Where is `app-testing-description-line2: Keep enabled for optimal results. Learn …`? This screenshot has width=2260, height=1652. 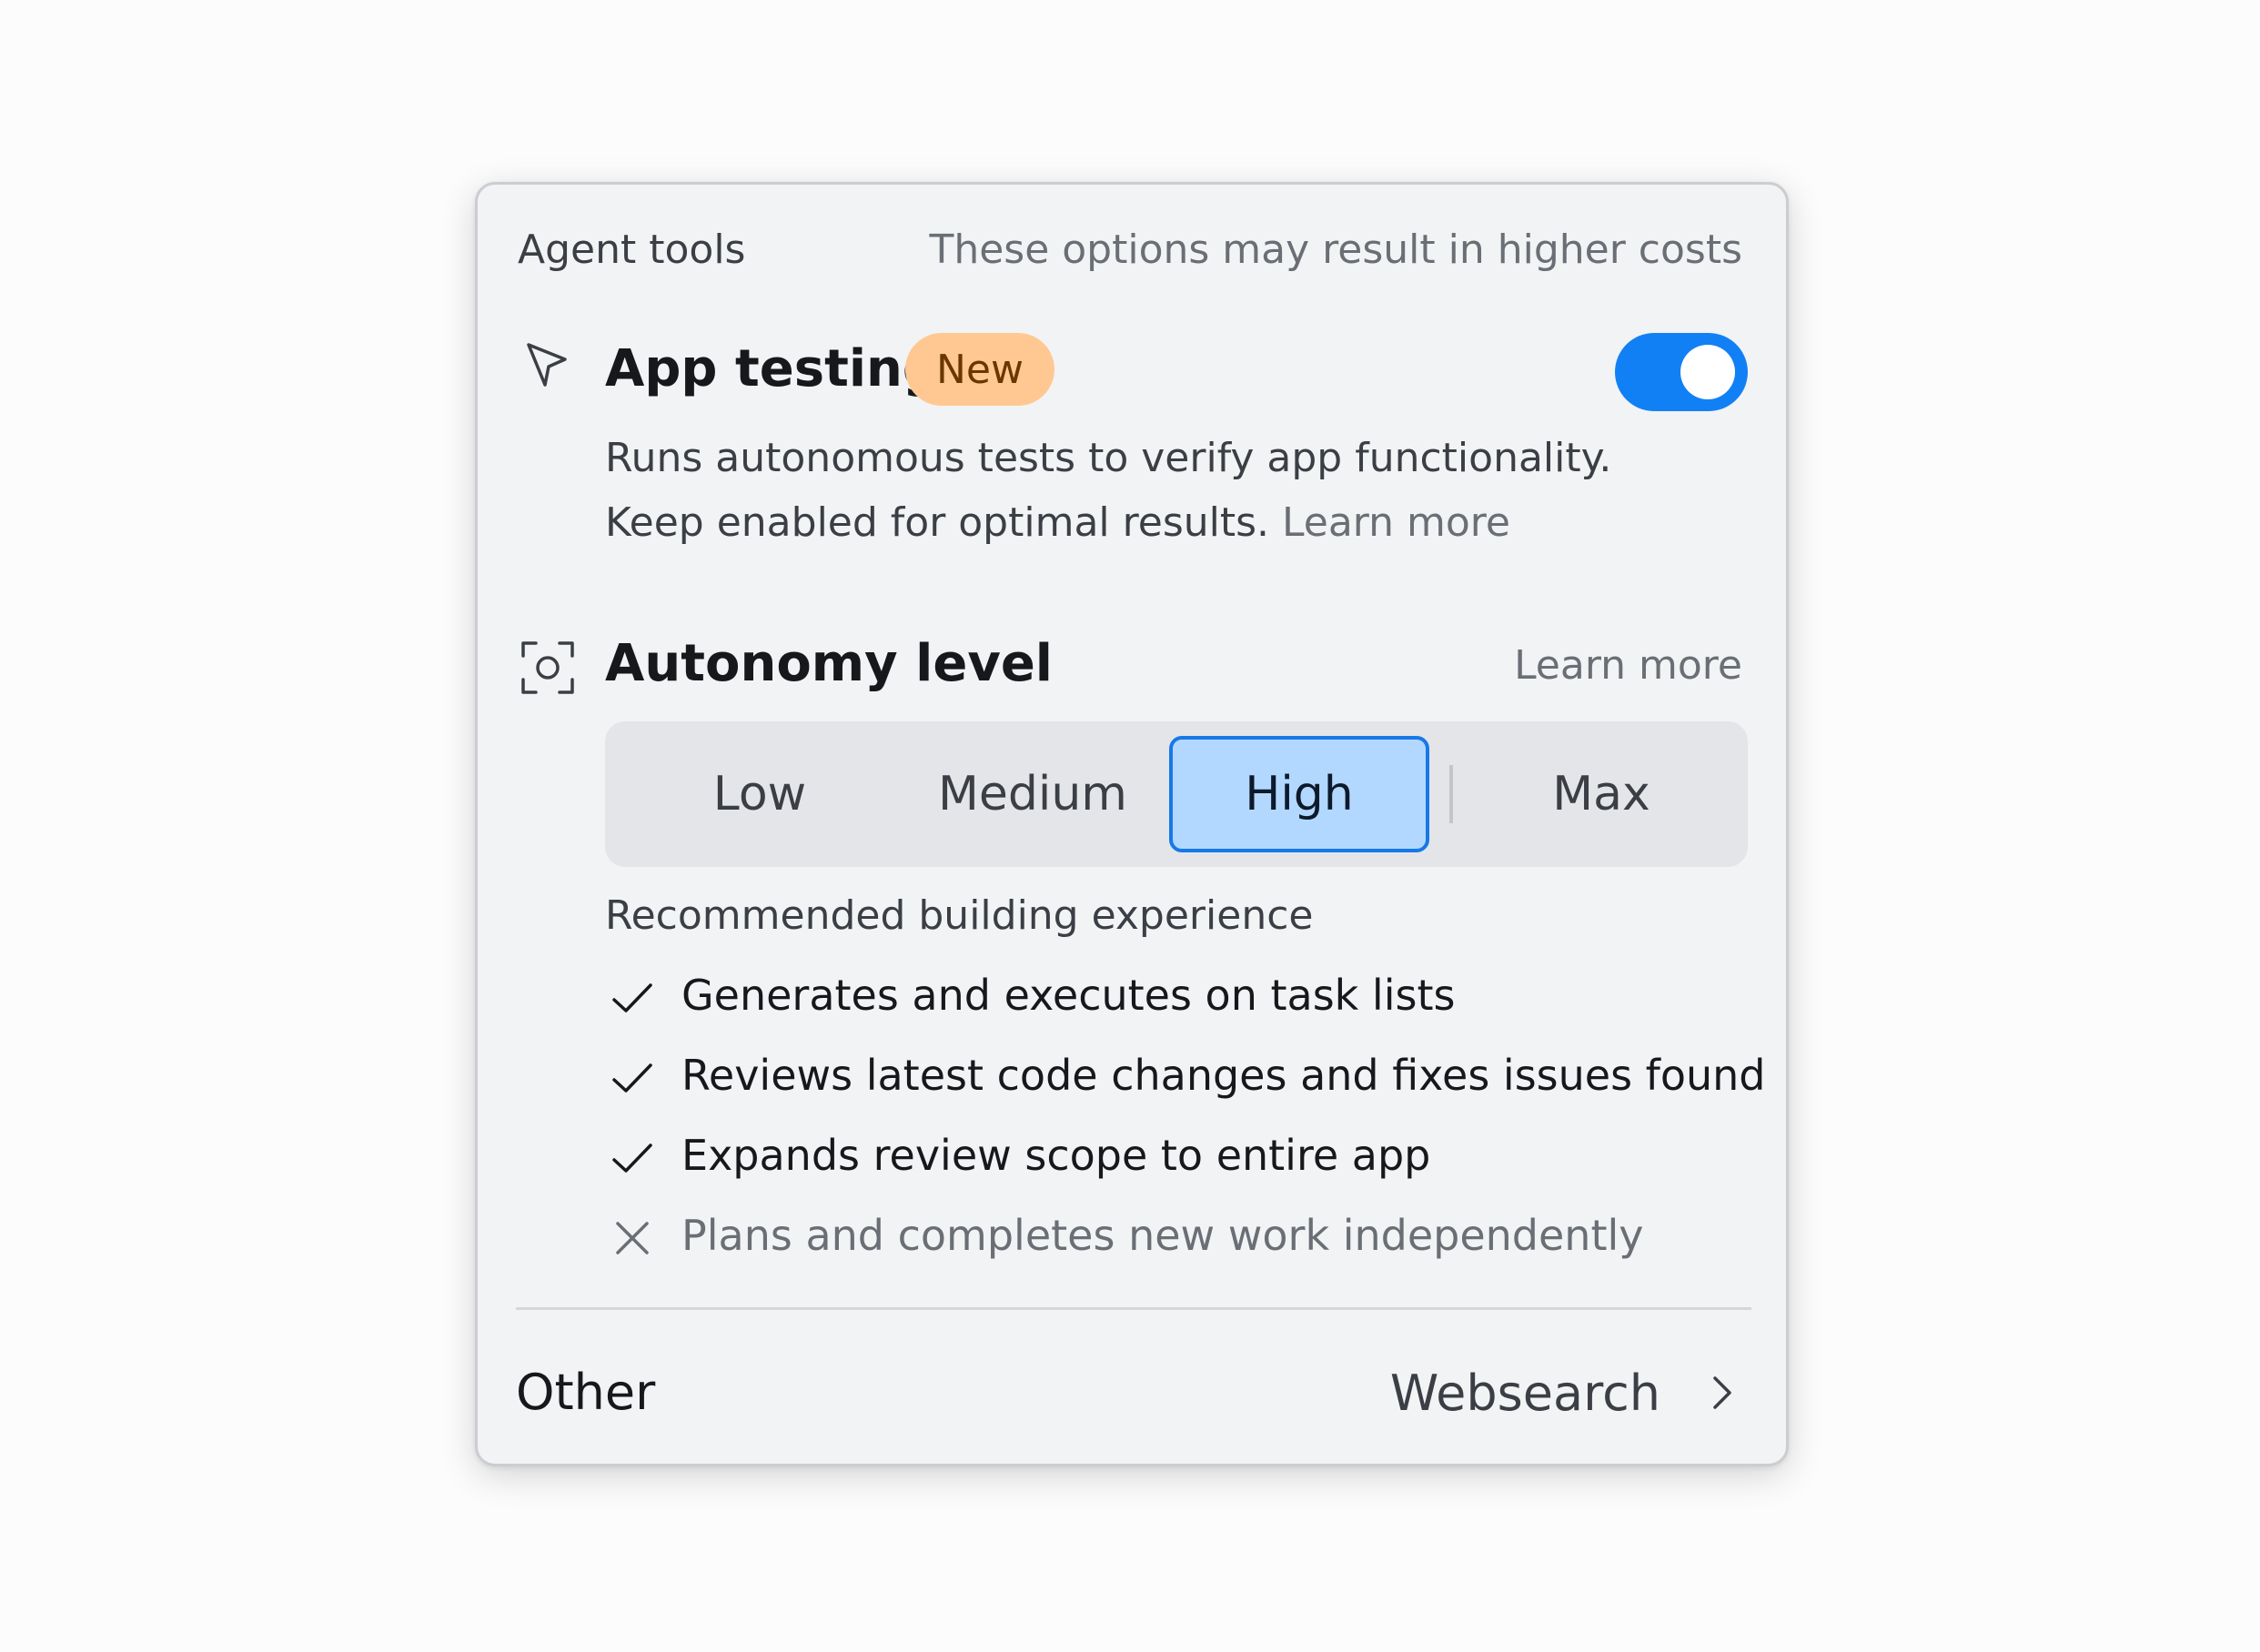 app-testing-description-line2: Keep enabled for optimal results. Learn … is located at coordinates (1058, 522).